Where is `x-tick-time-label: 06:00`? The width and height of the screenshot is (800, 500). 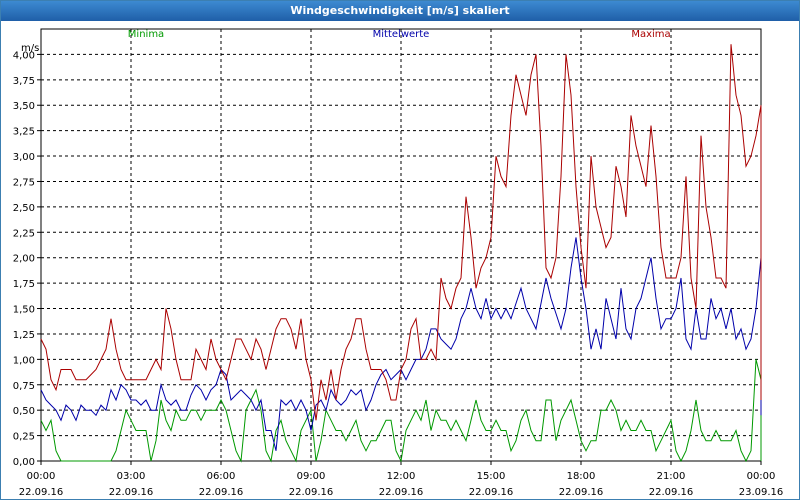 x-tick-time-label: 06:00 is located at coordinates (221, 476).